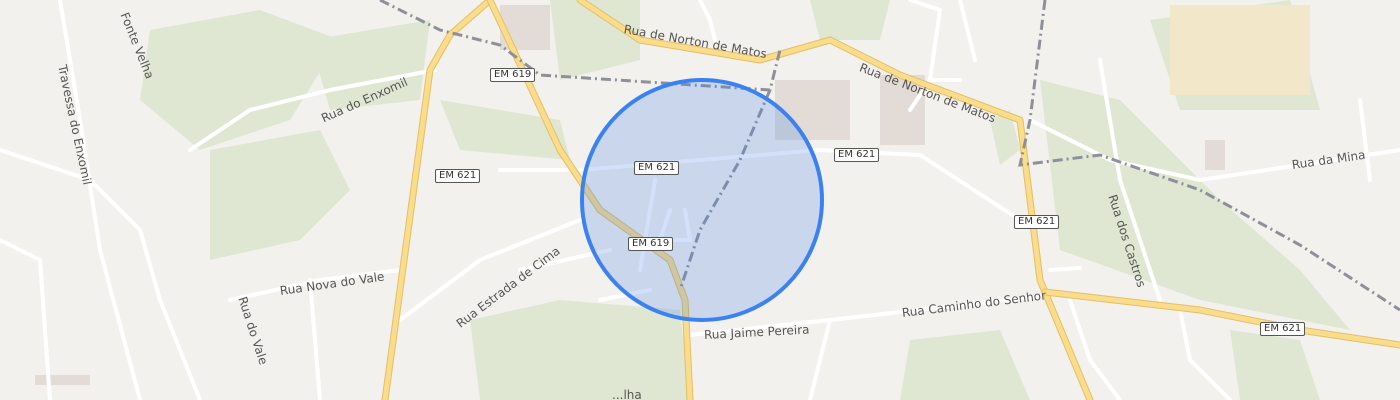 The width and height of the screenshot is (1400, 400). What do you see at coordinates (627, 394) in the screenshot?
I see `street-label-partial-bottom: ...lha` at bounding box center [627, 394].